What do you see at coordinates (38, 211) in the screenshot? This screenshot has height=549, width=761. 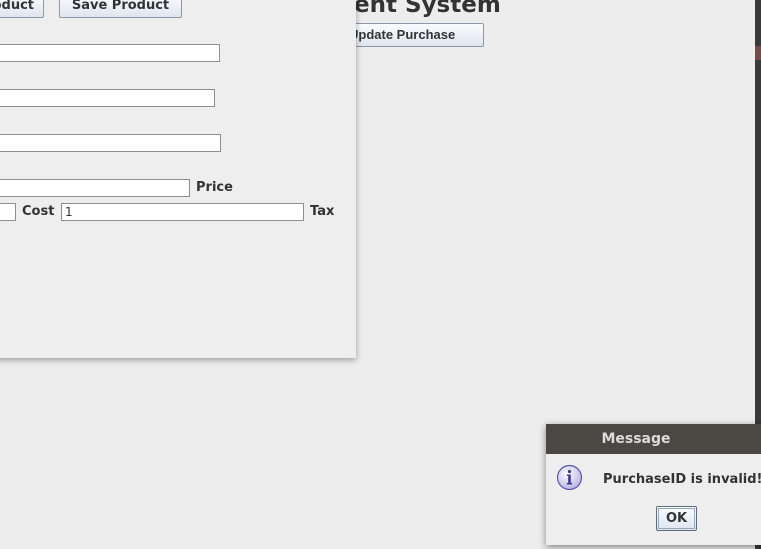 I see `cost-label: Cost` at bounding box center [38, 211].